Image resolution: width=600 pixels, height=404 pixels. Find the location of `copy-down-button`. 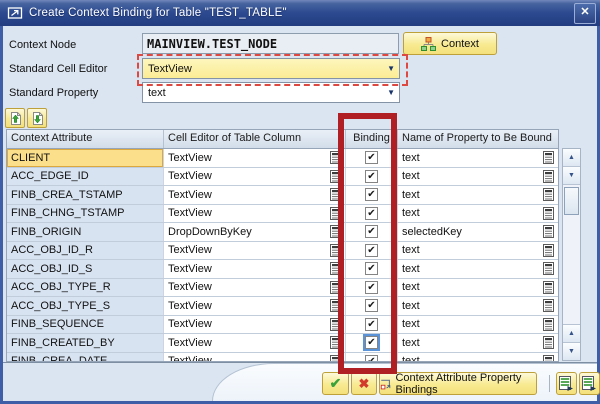

copy-down-button is located at coordinates (37, 118).